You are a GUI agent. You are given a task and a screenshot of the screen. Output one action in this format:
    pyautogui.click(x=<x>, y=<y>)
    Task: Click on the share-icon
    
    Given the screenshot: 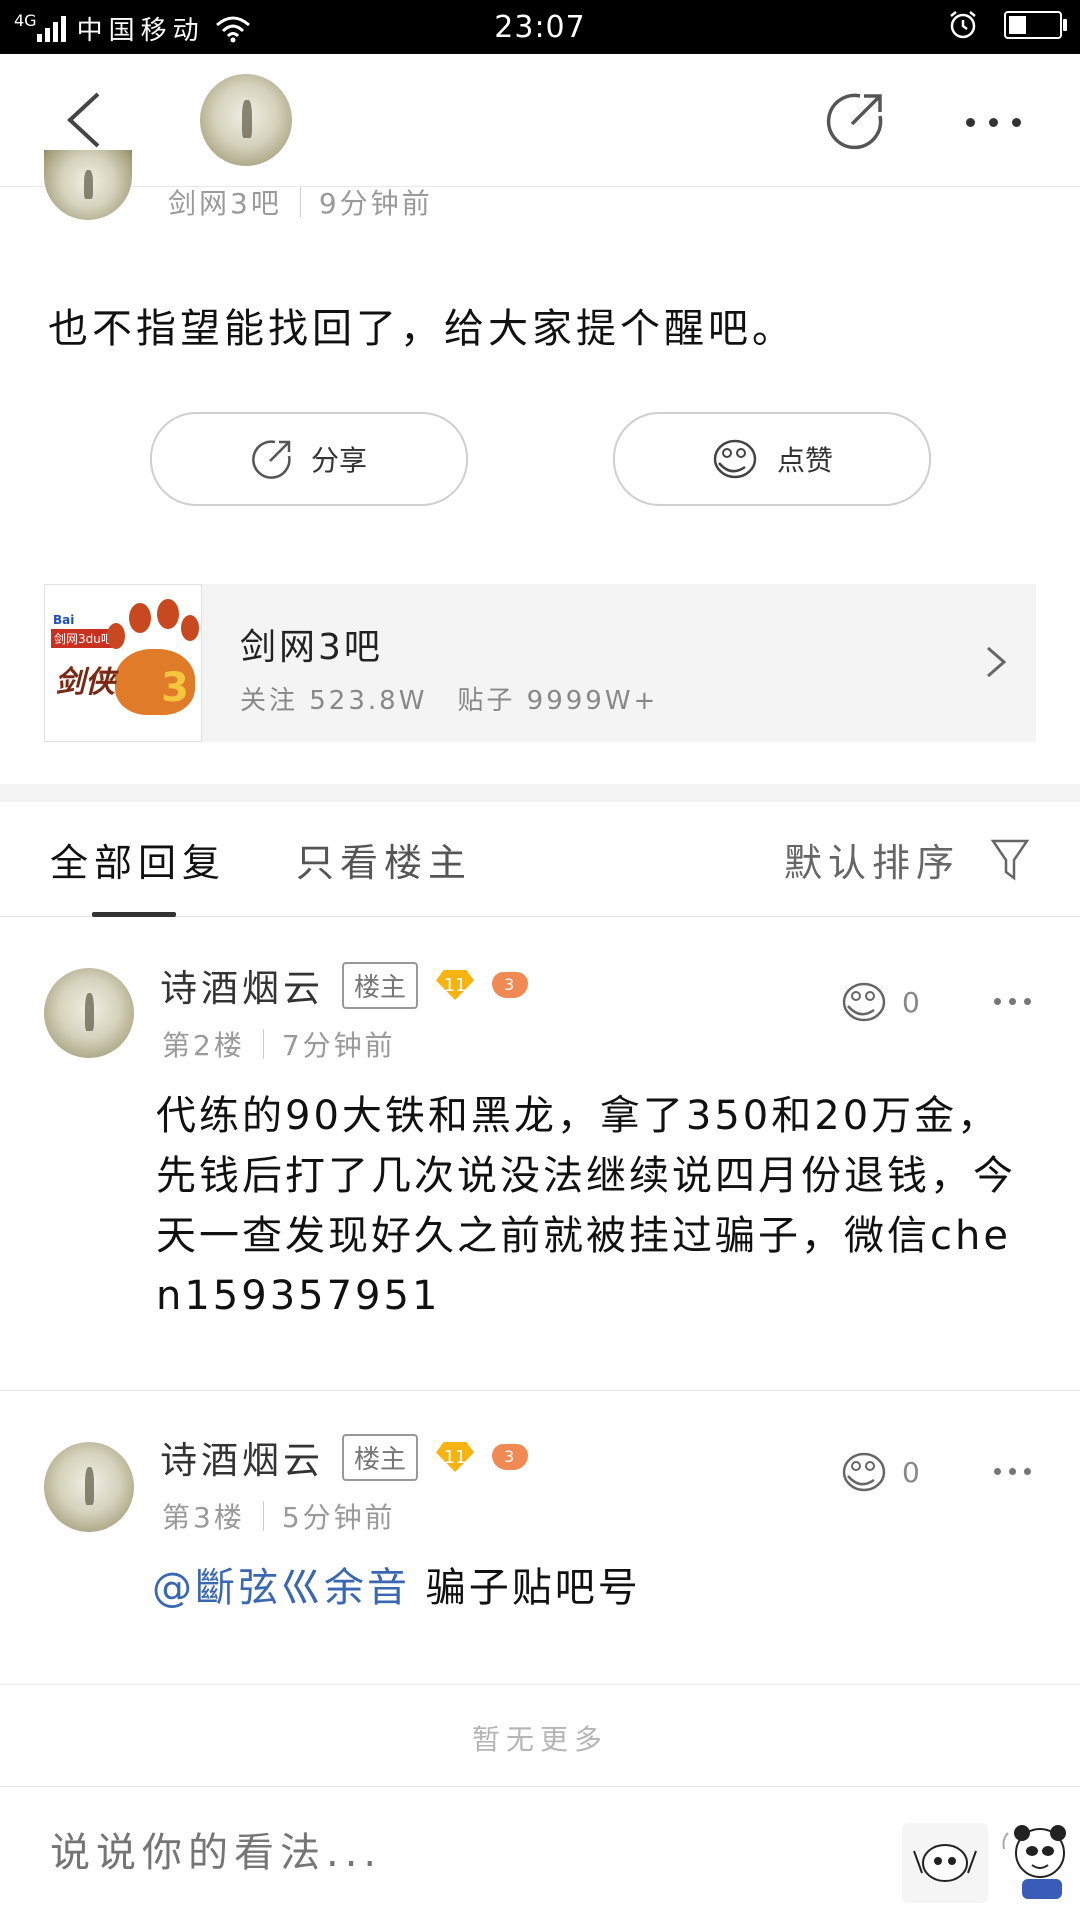 What is the action you would take?
    pyautogui.click(x=271, y=459)
    